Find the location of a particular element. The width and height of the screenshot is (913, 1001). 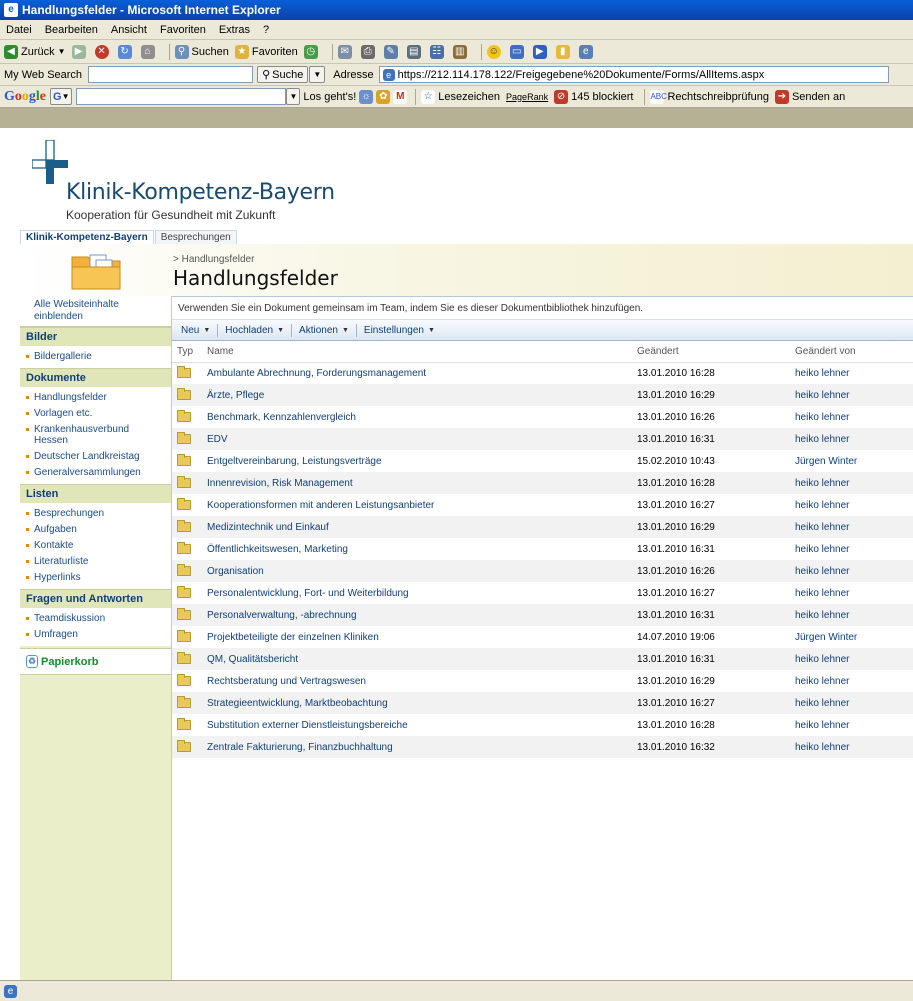

messenger-button: ☷ is located at coordinates (438, 51).